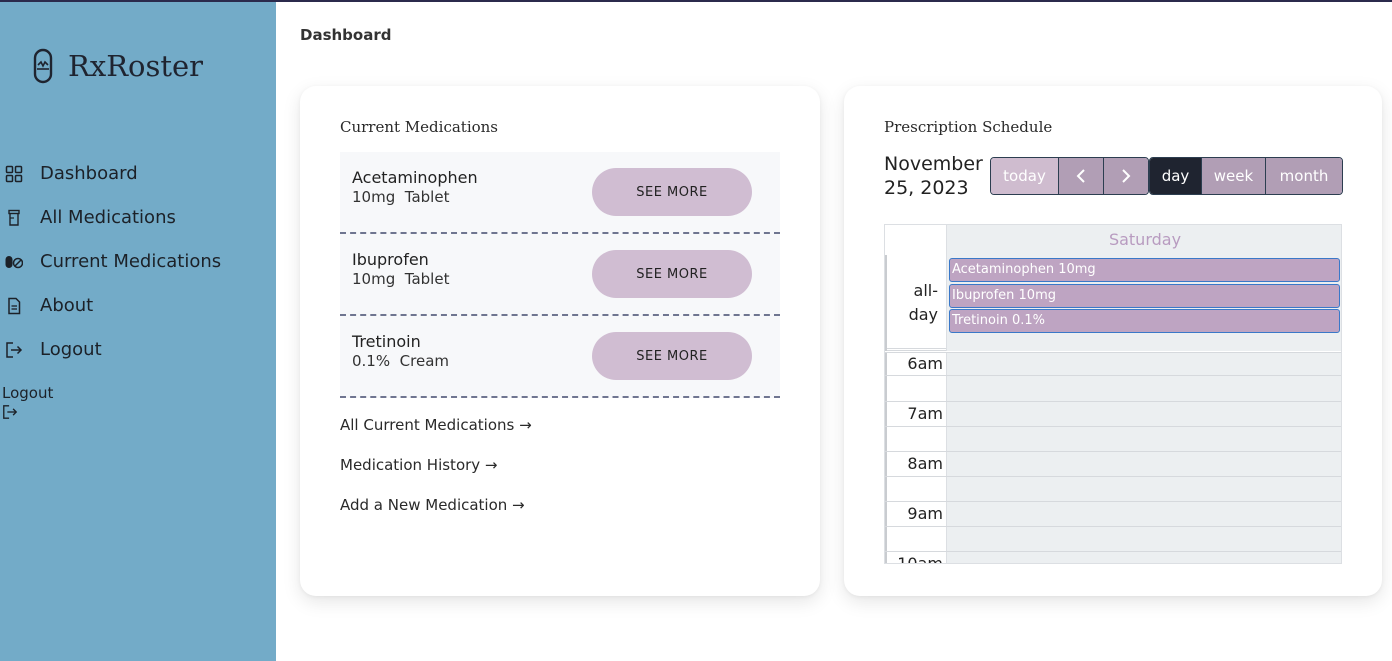 Image resolution: width=1392 pixels, height=661 pixels. What do you see at coordinates (14, 174) in the screenshot?
I see `grid-icon` at bounding box center [14, 174].